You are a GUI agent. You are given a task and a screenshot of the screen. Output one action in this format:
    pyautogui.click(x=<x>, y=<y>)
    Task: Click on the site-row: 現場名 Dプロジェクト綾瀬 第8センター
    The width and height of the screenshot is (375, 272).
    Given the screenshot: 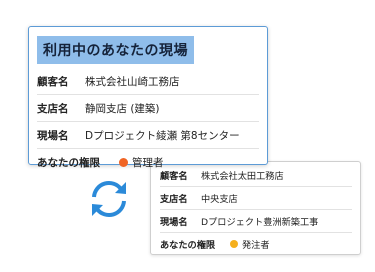 What is the action you would take?
    pyautogui.click(x=148, y=135)
    